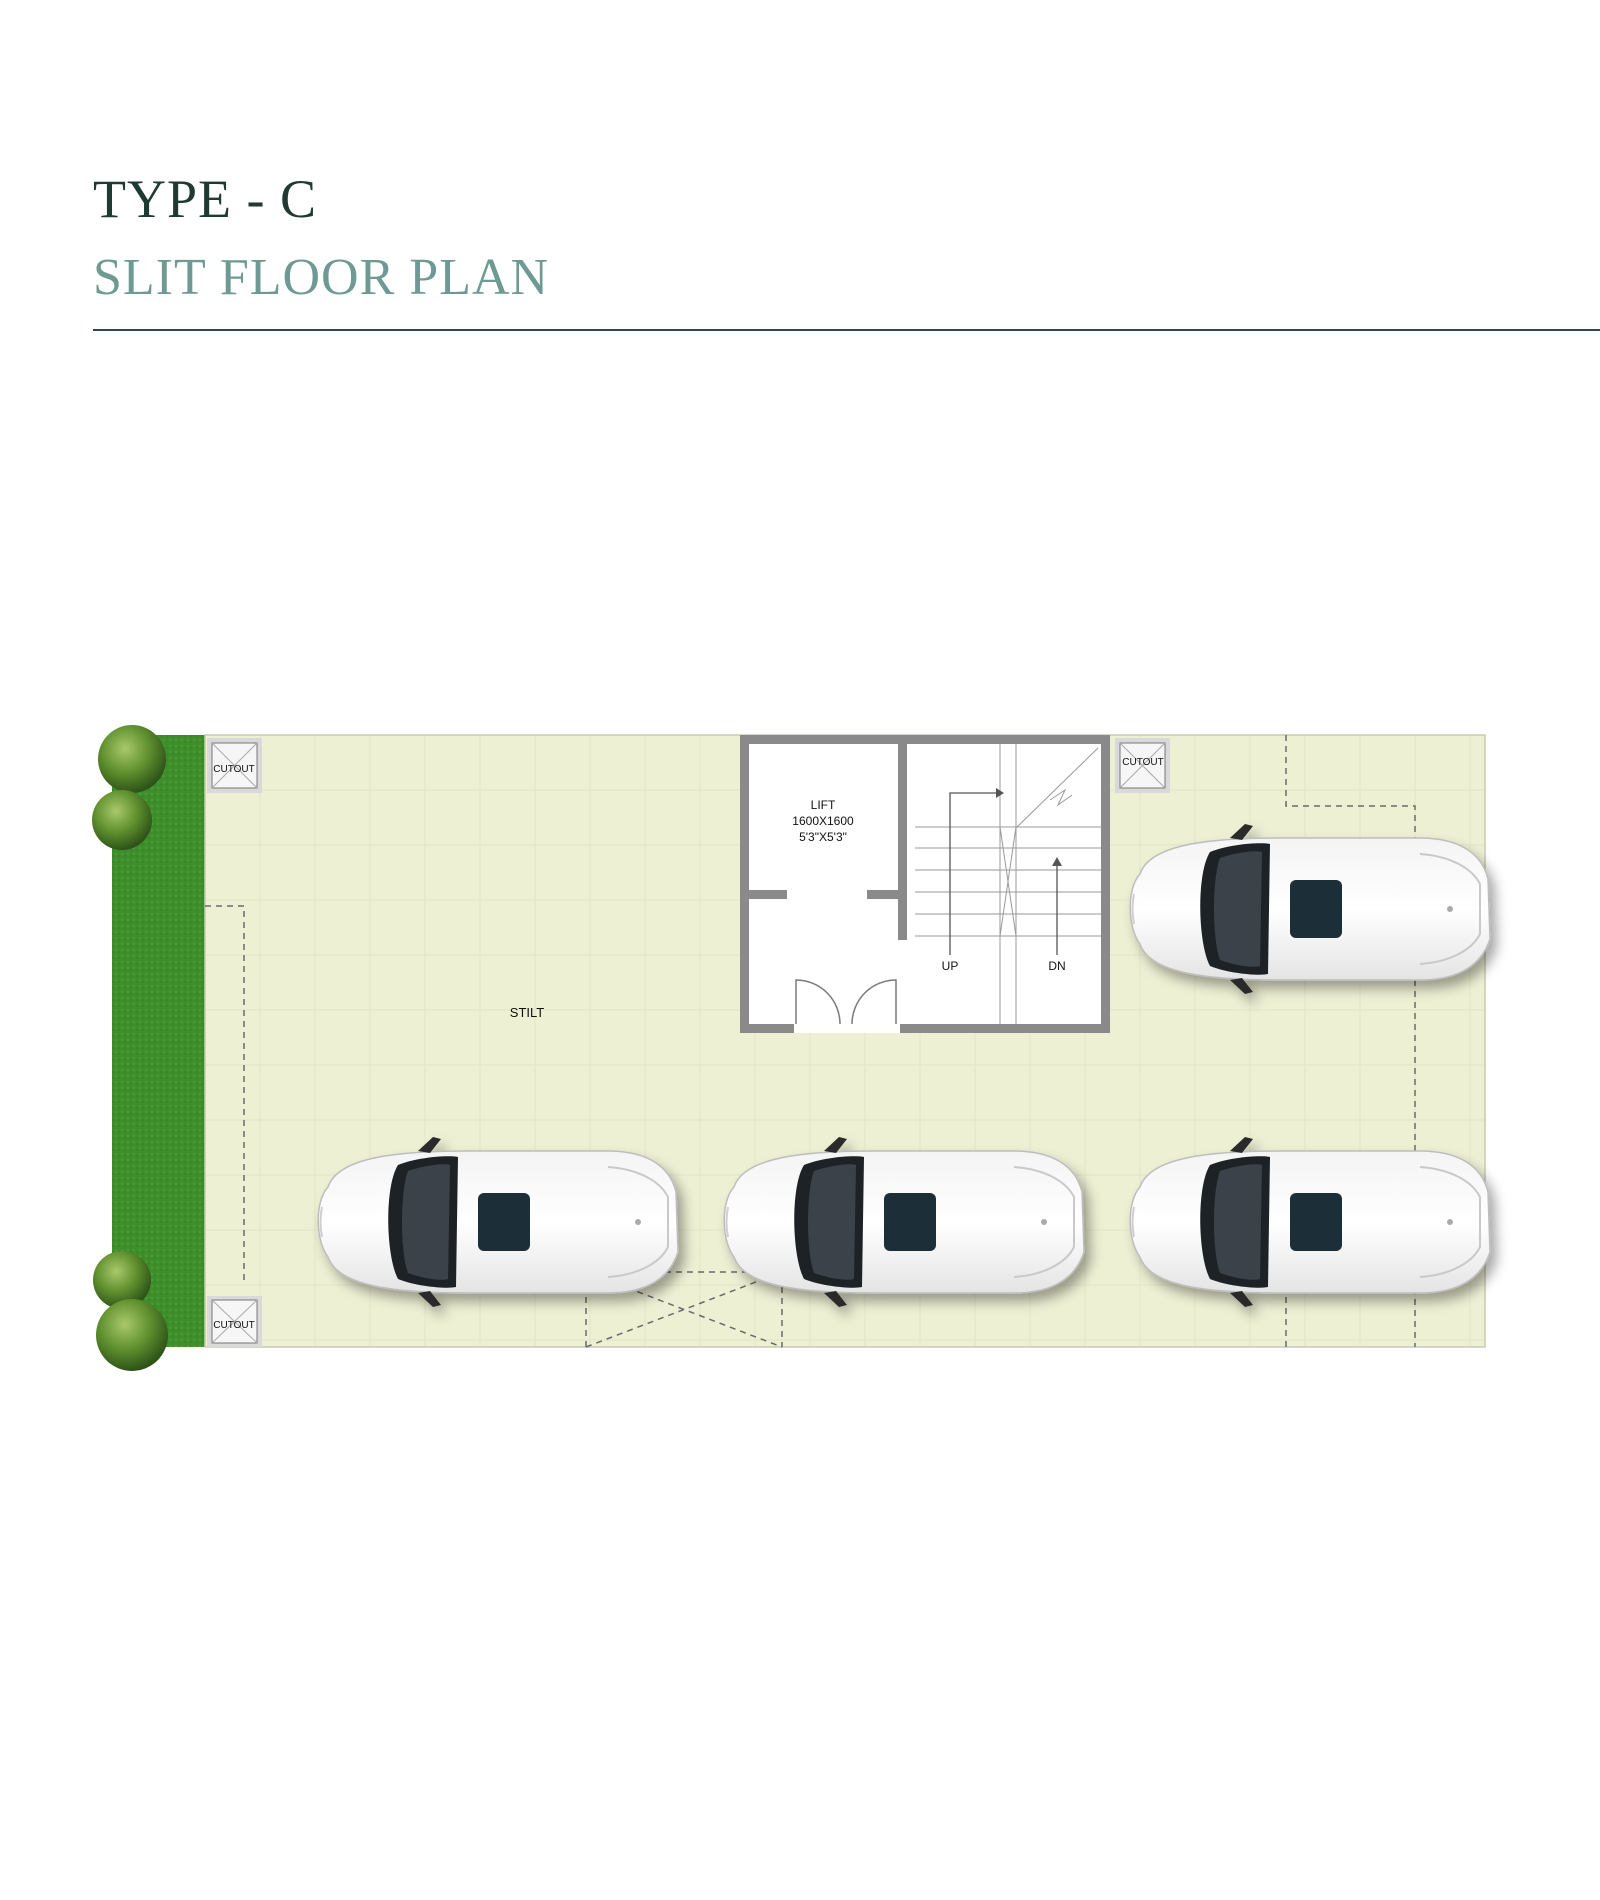 The height and width of the screenshot is (1900, 1600). What do you see at coordinates (823, 805) in the screenshot?
I see `lift-label: LIFT` at bounding box center [823, 805].